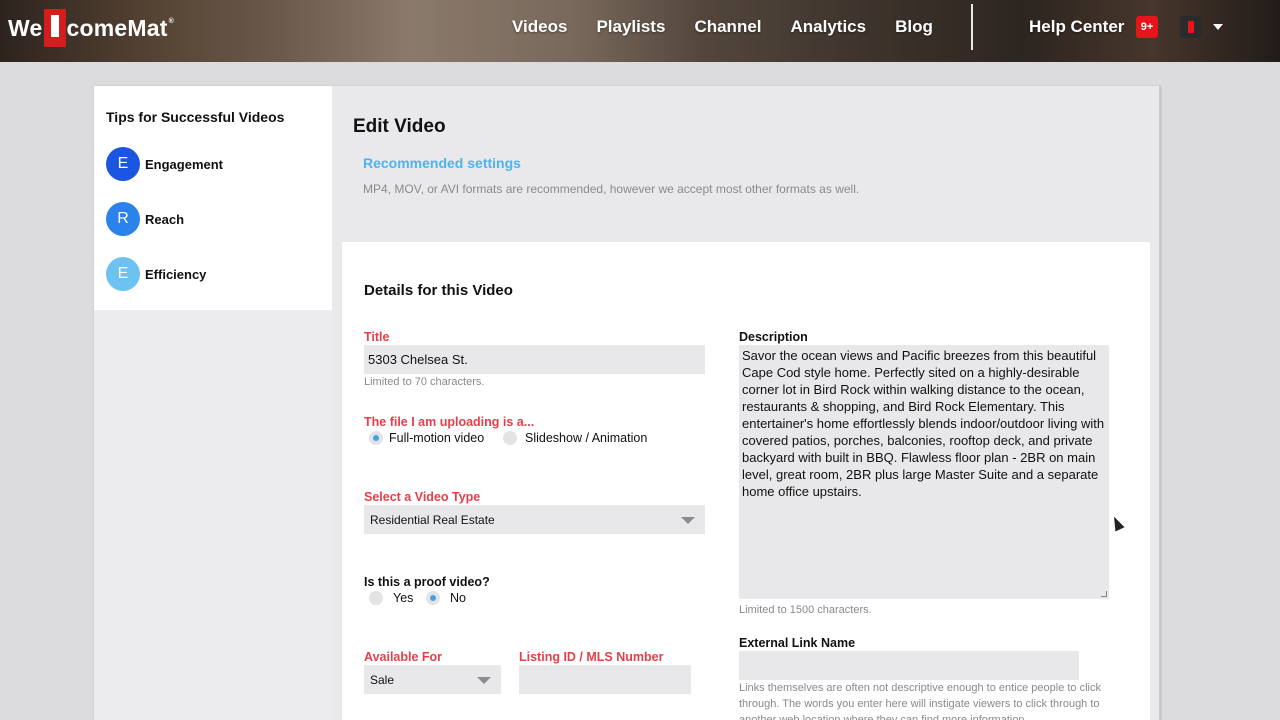 Image resolution: width=1280 pixels, height=720 pixels. What do you see at coordinates (171, 21) in the screenshot?
I see `trademark-mark: ®` at bounding box center [171, 21].